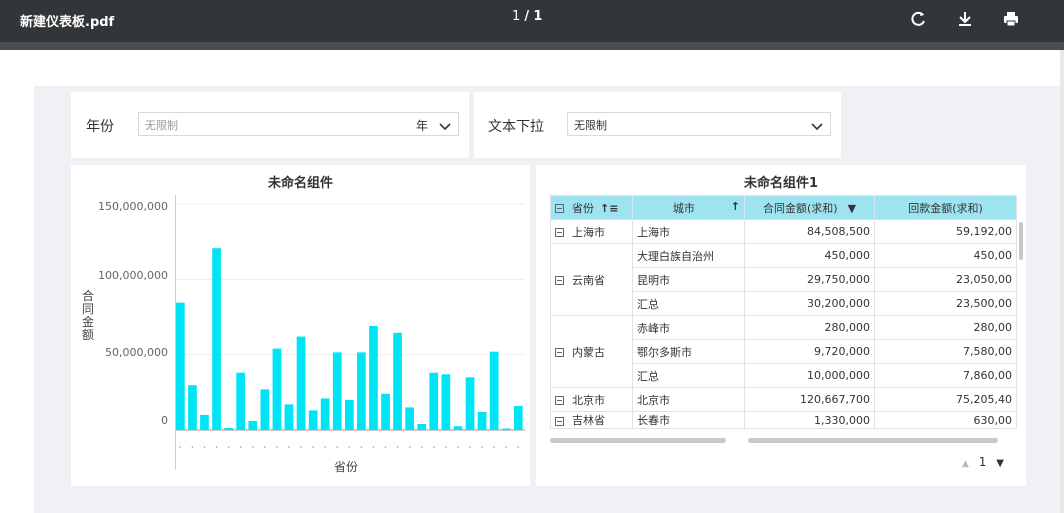  What do you see at coordinates (136, 352) in the screenshot?
I see `y-tick-label: 50,000,000` at bounding box center [136, 352].